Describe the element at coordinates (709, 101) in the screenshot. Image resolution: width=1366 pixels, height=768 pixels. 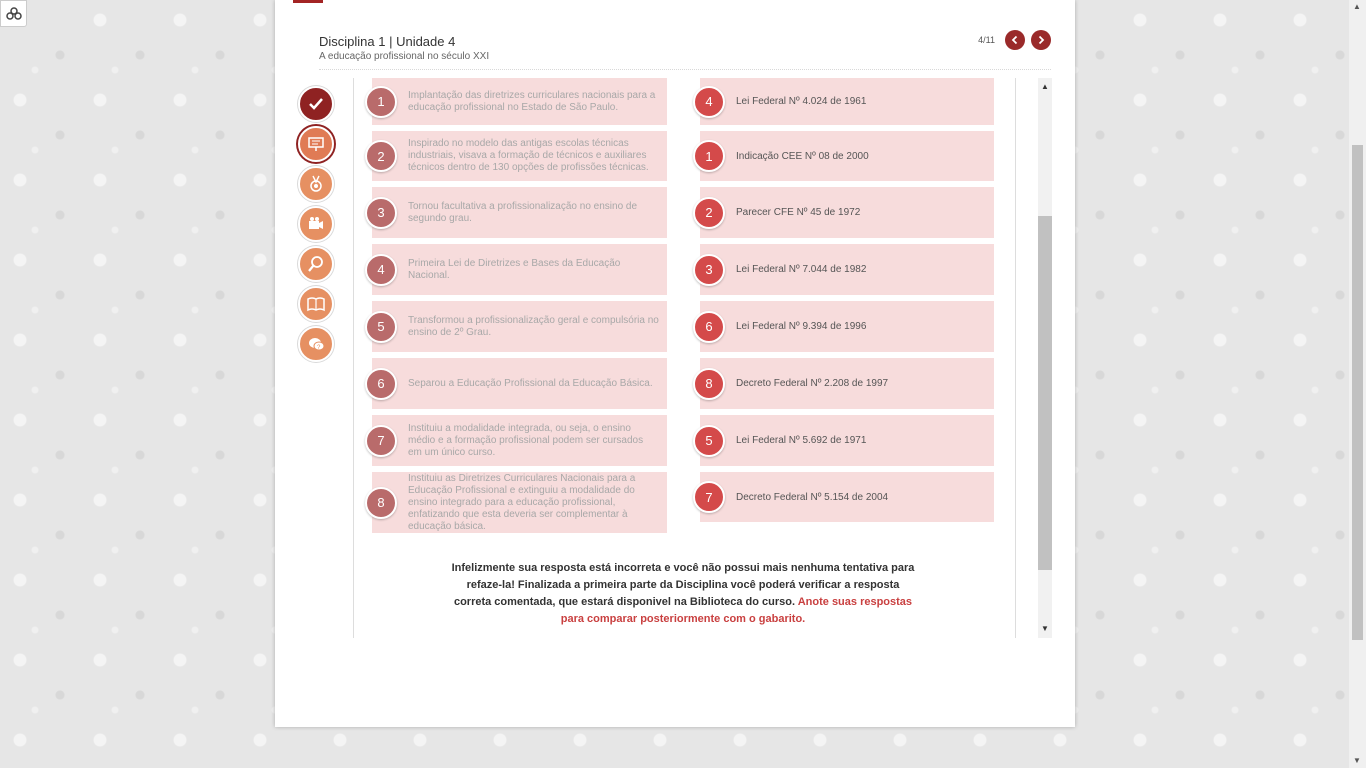
I see `law-answer-number: 4` at that location.